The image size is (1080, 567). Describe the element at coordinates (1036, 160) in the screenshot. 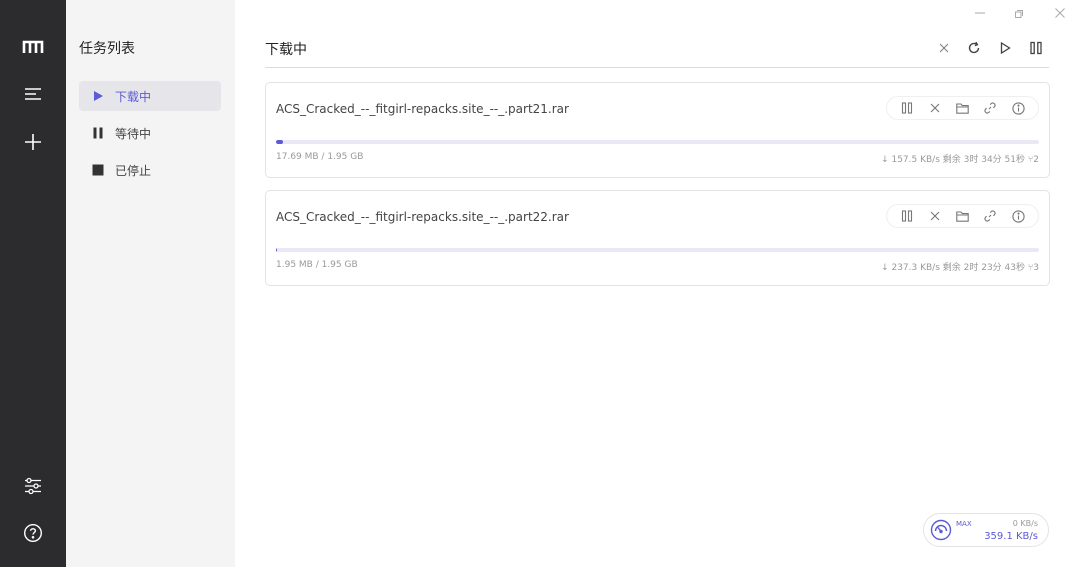

I see `connections-count: 2` at that location.